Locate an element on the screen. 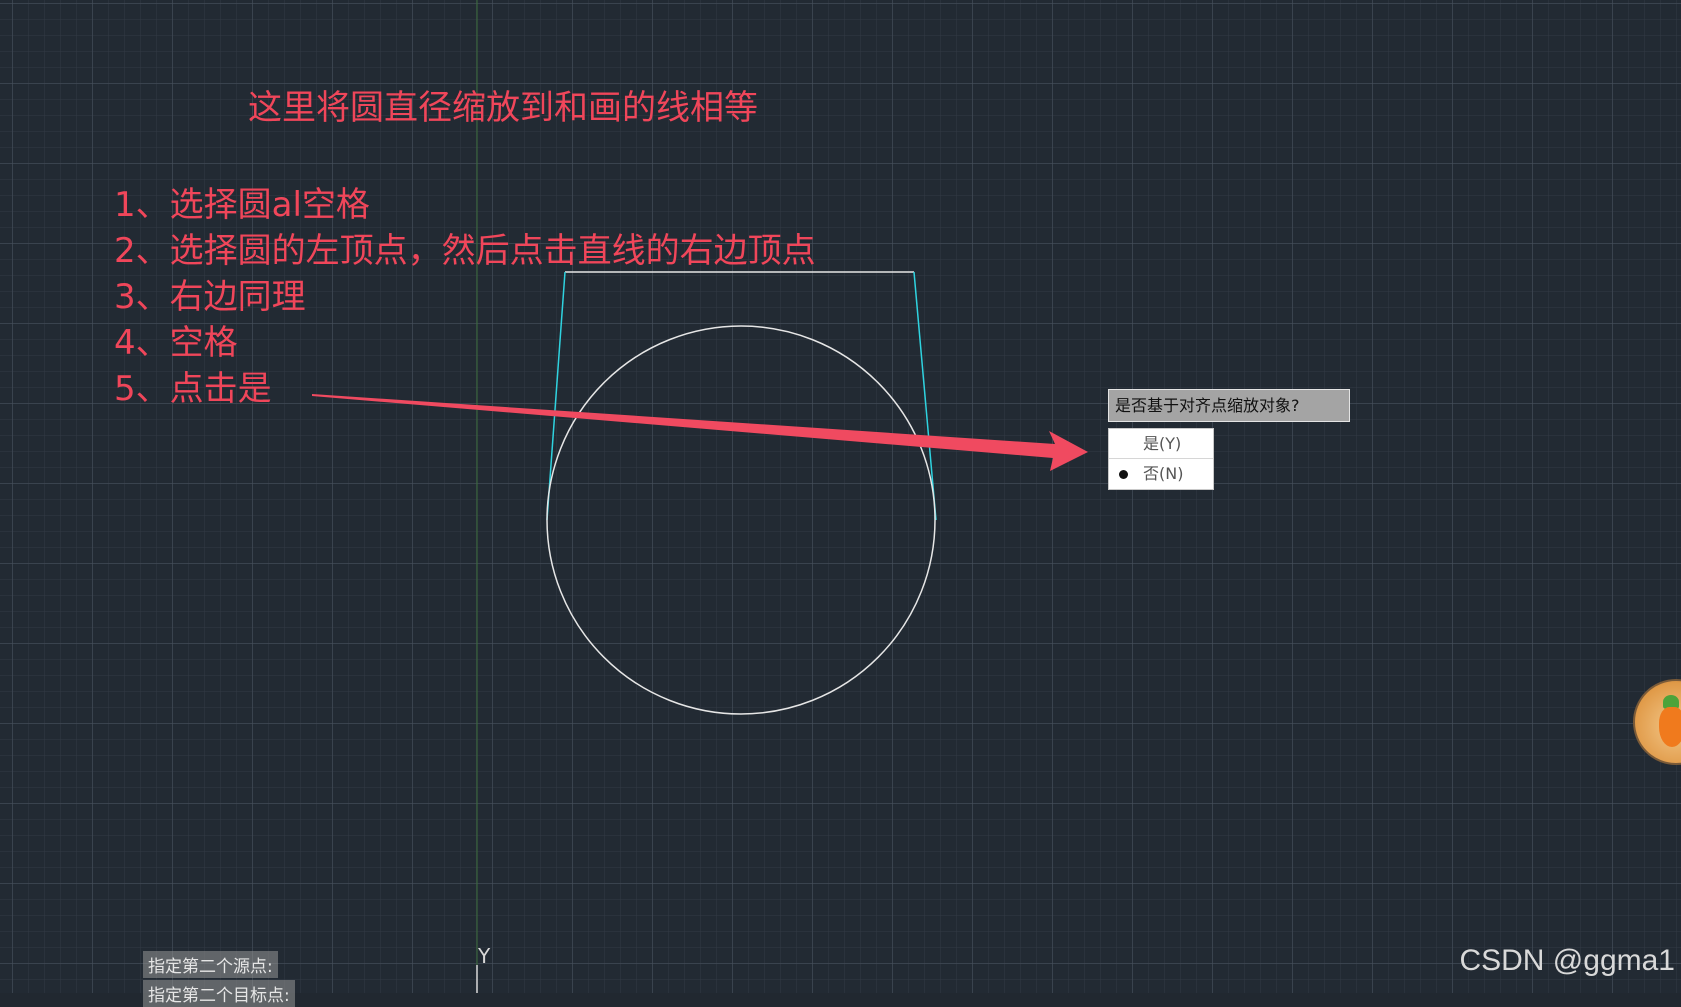  option-no-label: 否(N) is located at coordinates (1163, 473).